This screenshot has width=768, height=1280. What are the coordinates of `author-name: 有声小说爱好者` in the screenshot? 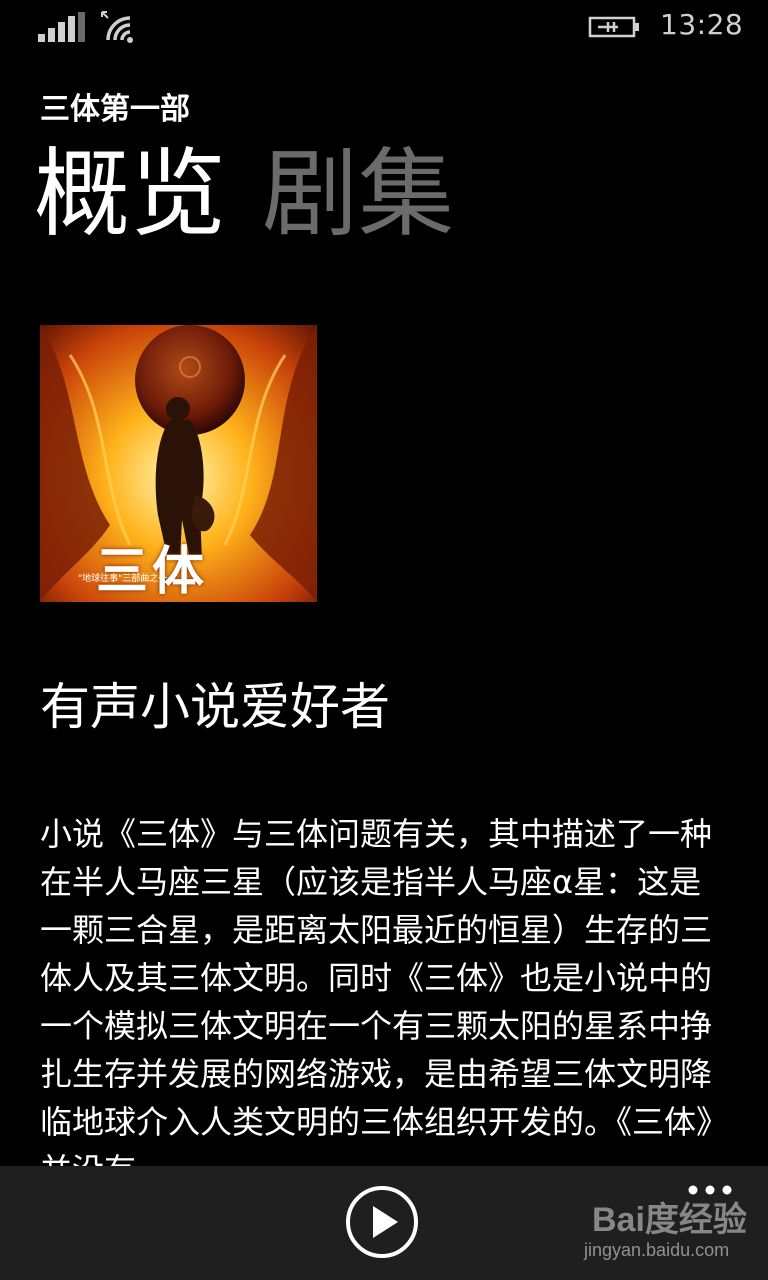 It's located at (215, 707).